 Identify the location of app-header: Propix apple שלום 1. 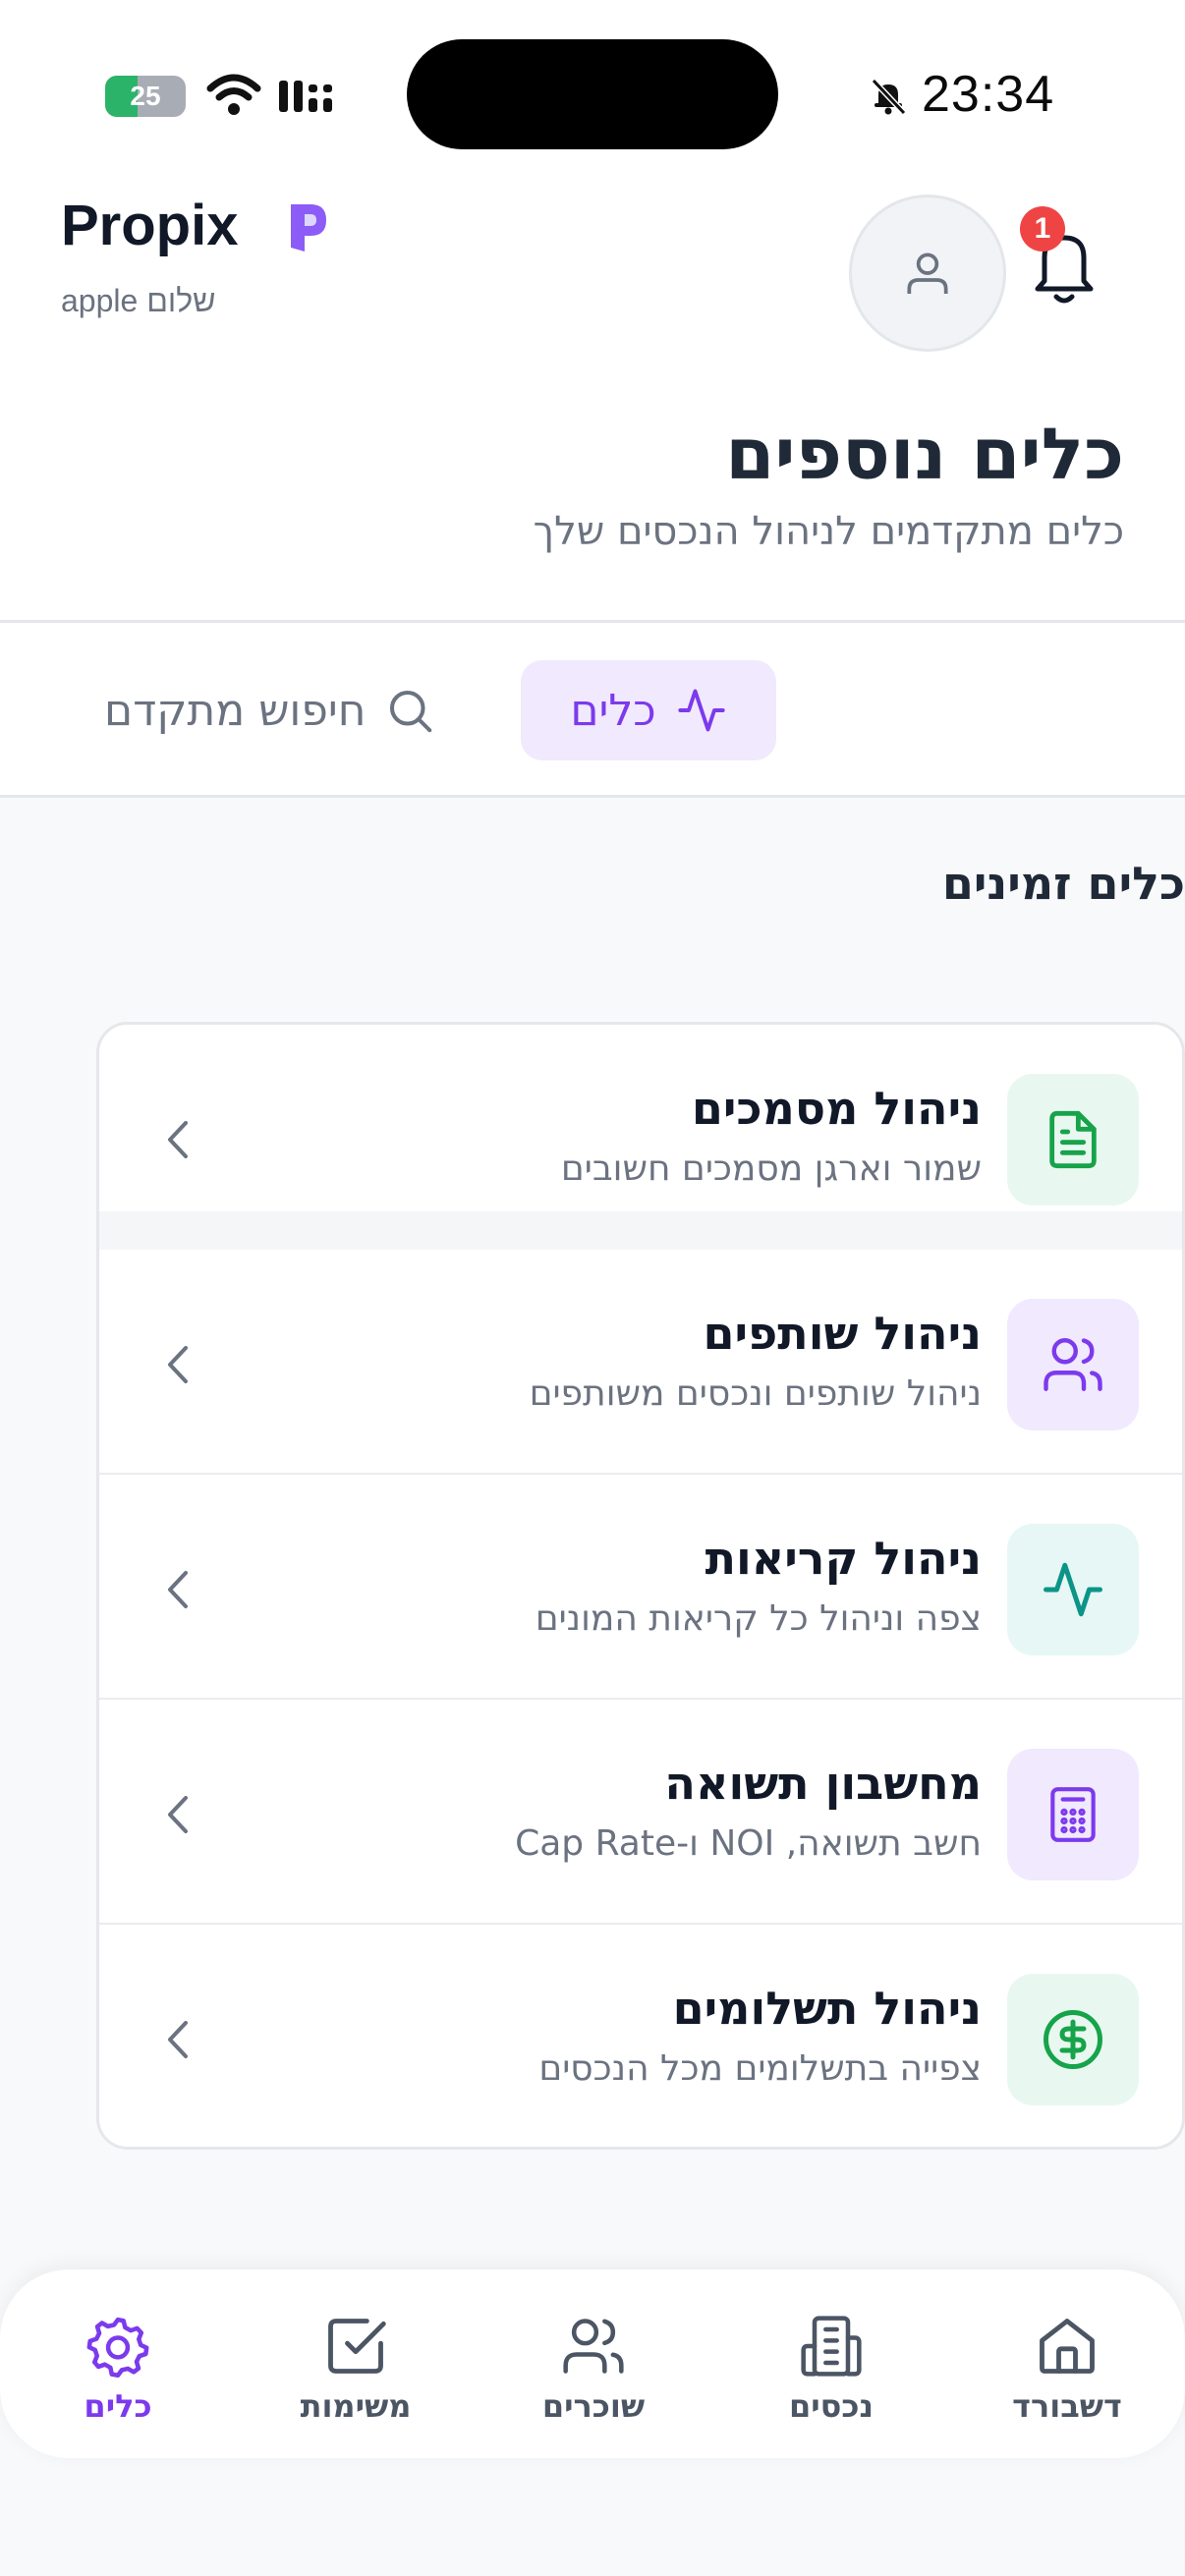
(592, 270).